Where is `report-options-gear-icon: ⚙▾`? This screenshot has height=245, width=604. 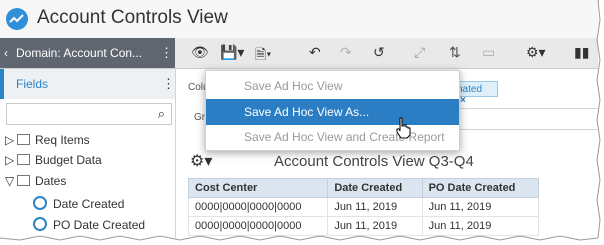 report-options-gear-icon: ⚙▾ is located at coordinates (201, 161).